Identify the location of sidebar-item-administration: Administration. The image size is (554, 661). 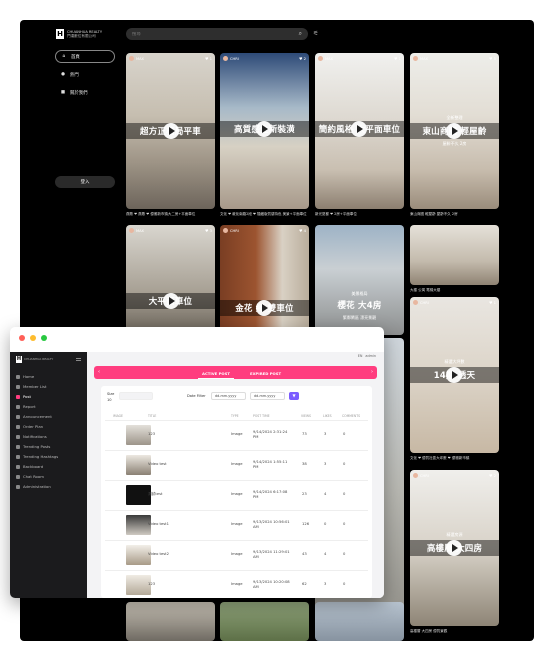
(48, 486).